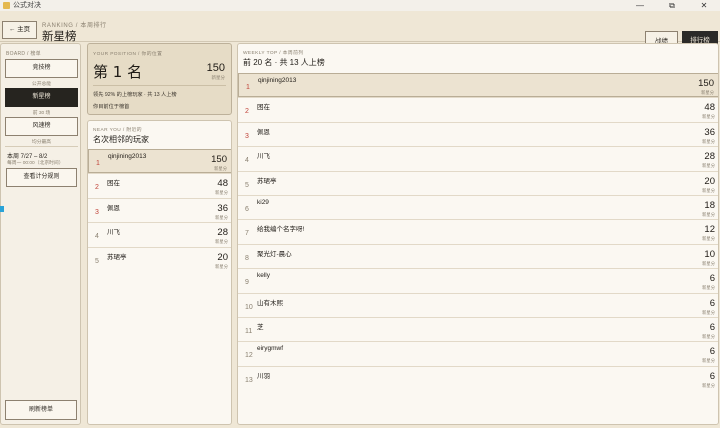 The image size is (720, 428). I want to click on rank-number: 6, so click(247, 209).